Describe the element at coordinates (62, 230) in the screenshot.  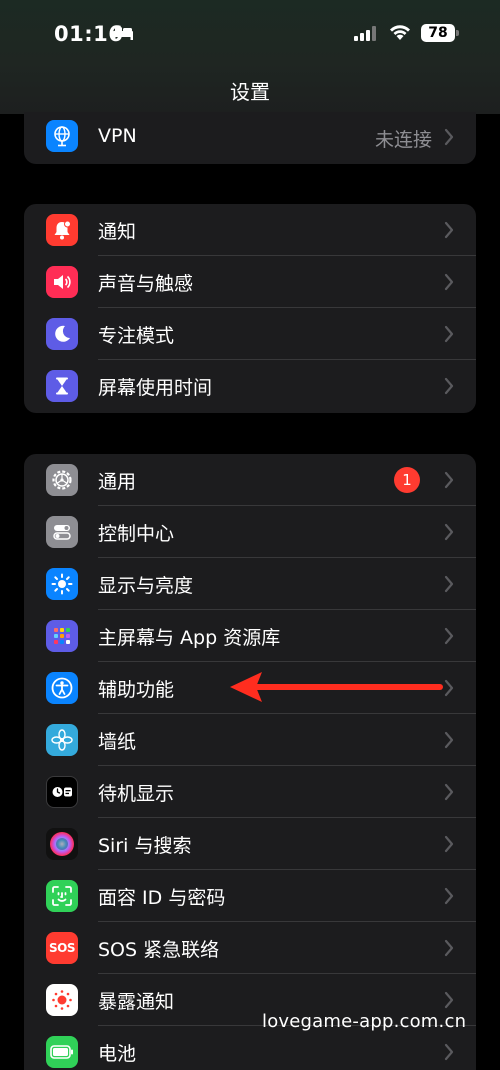
I see `bell-icon` at that location.